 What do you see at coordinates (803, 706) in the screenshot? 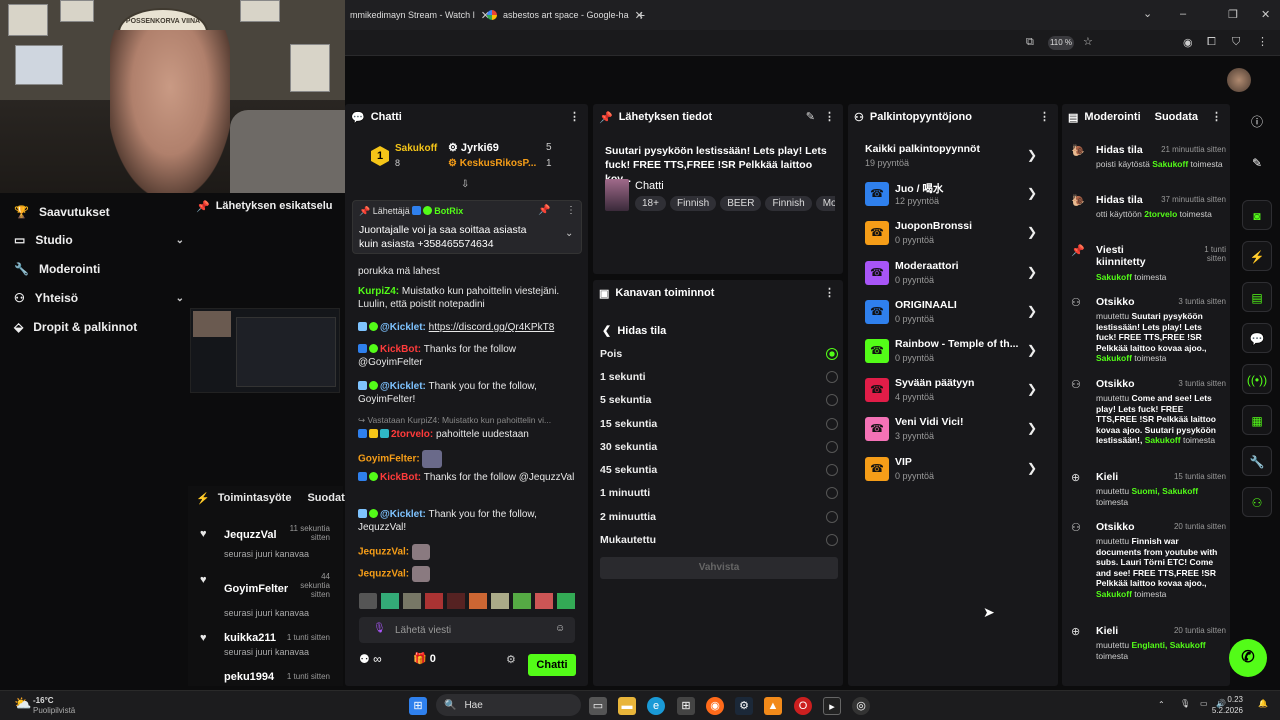
I see `opera-icon: O` at bounding box center [803, 706].